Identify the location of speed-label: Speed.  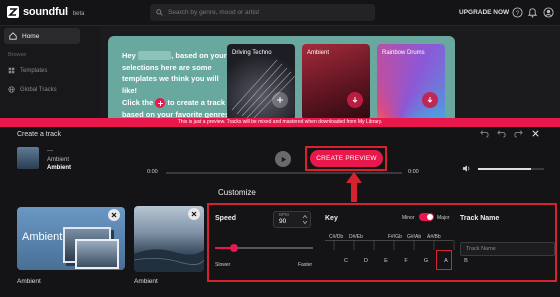
(226, 218).